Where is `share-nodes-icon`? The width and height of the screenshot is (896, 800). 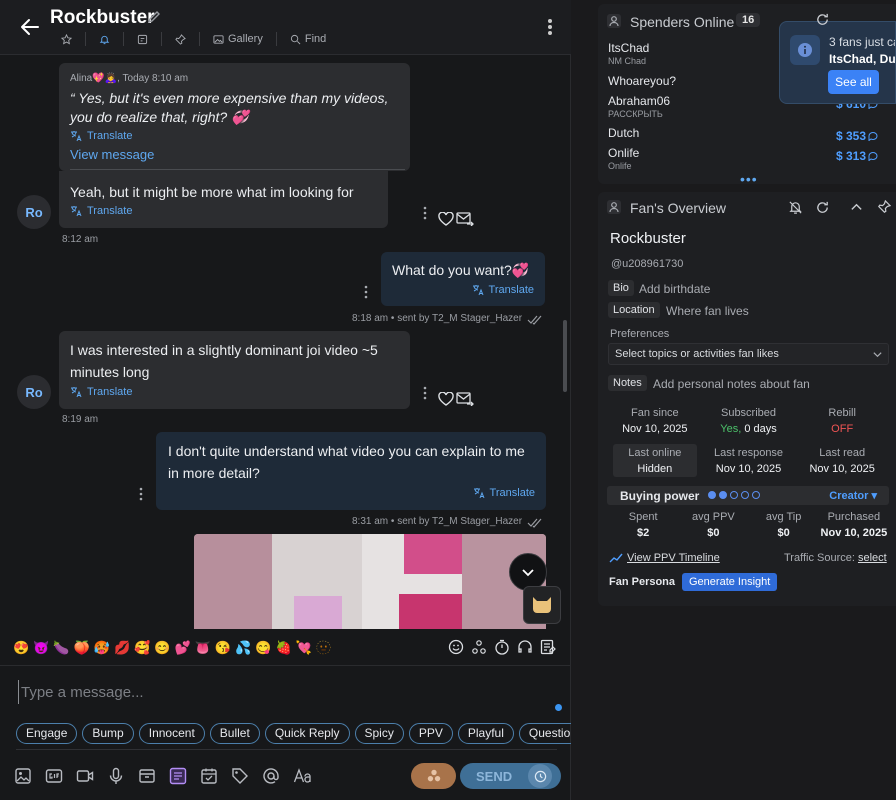 share-nodes-icon is located at coordinates (479, 647).